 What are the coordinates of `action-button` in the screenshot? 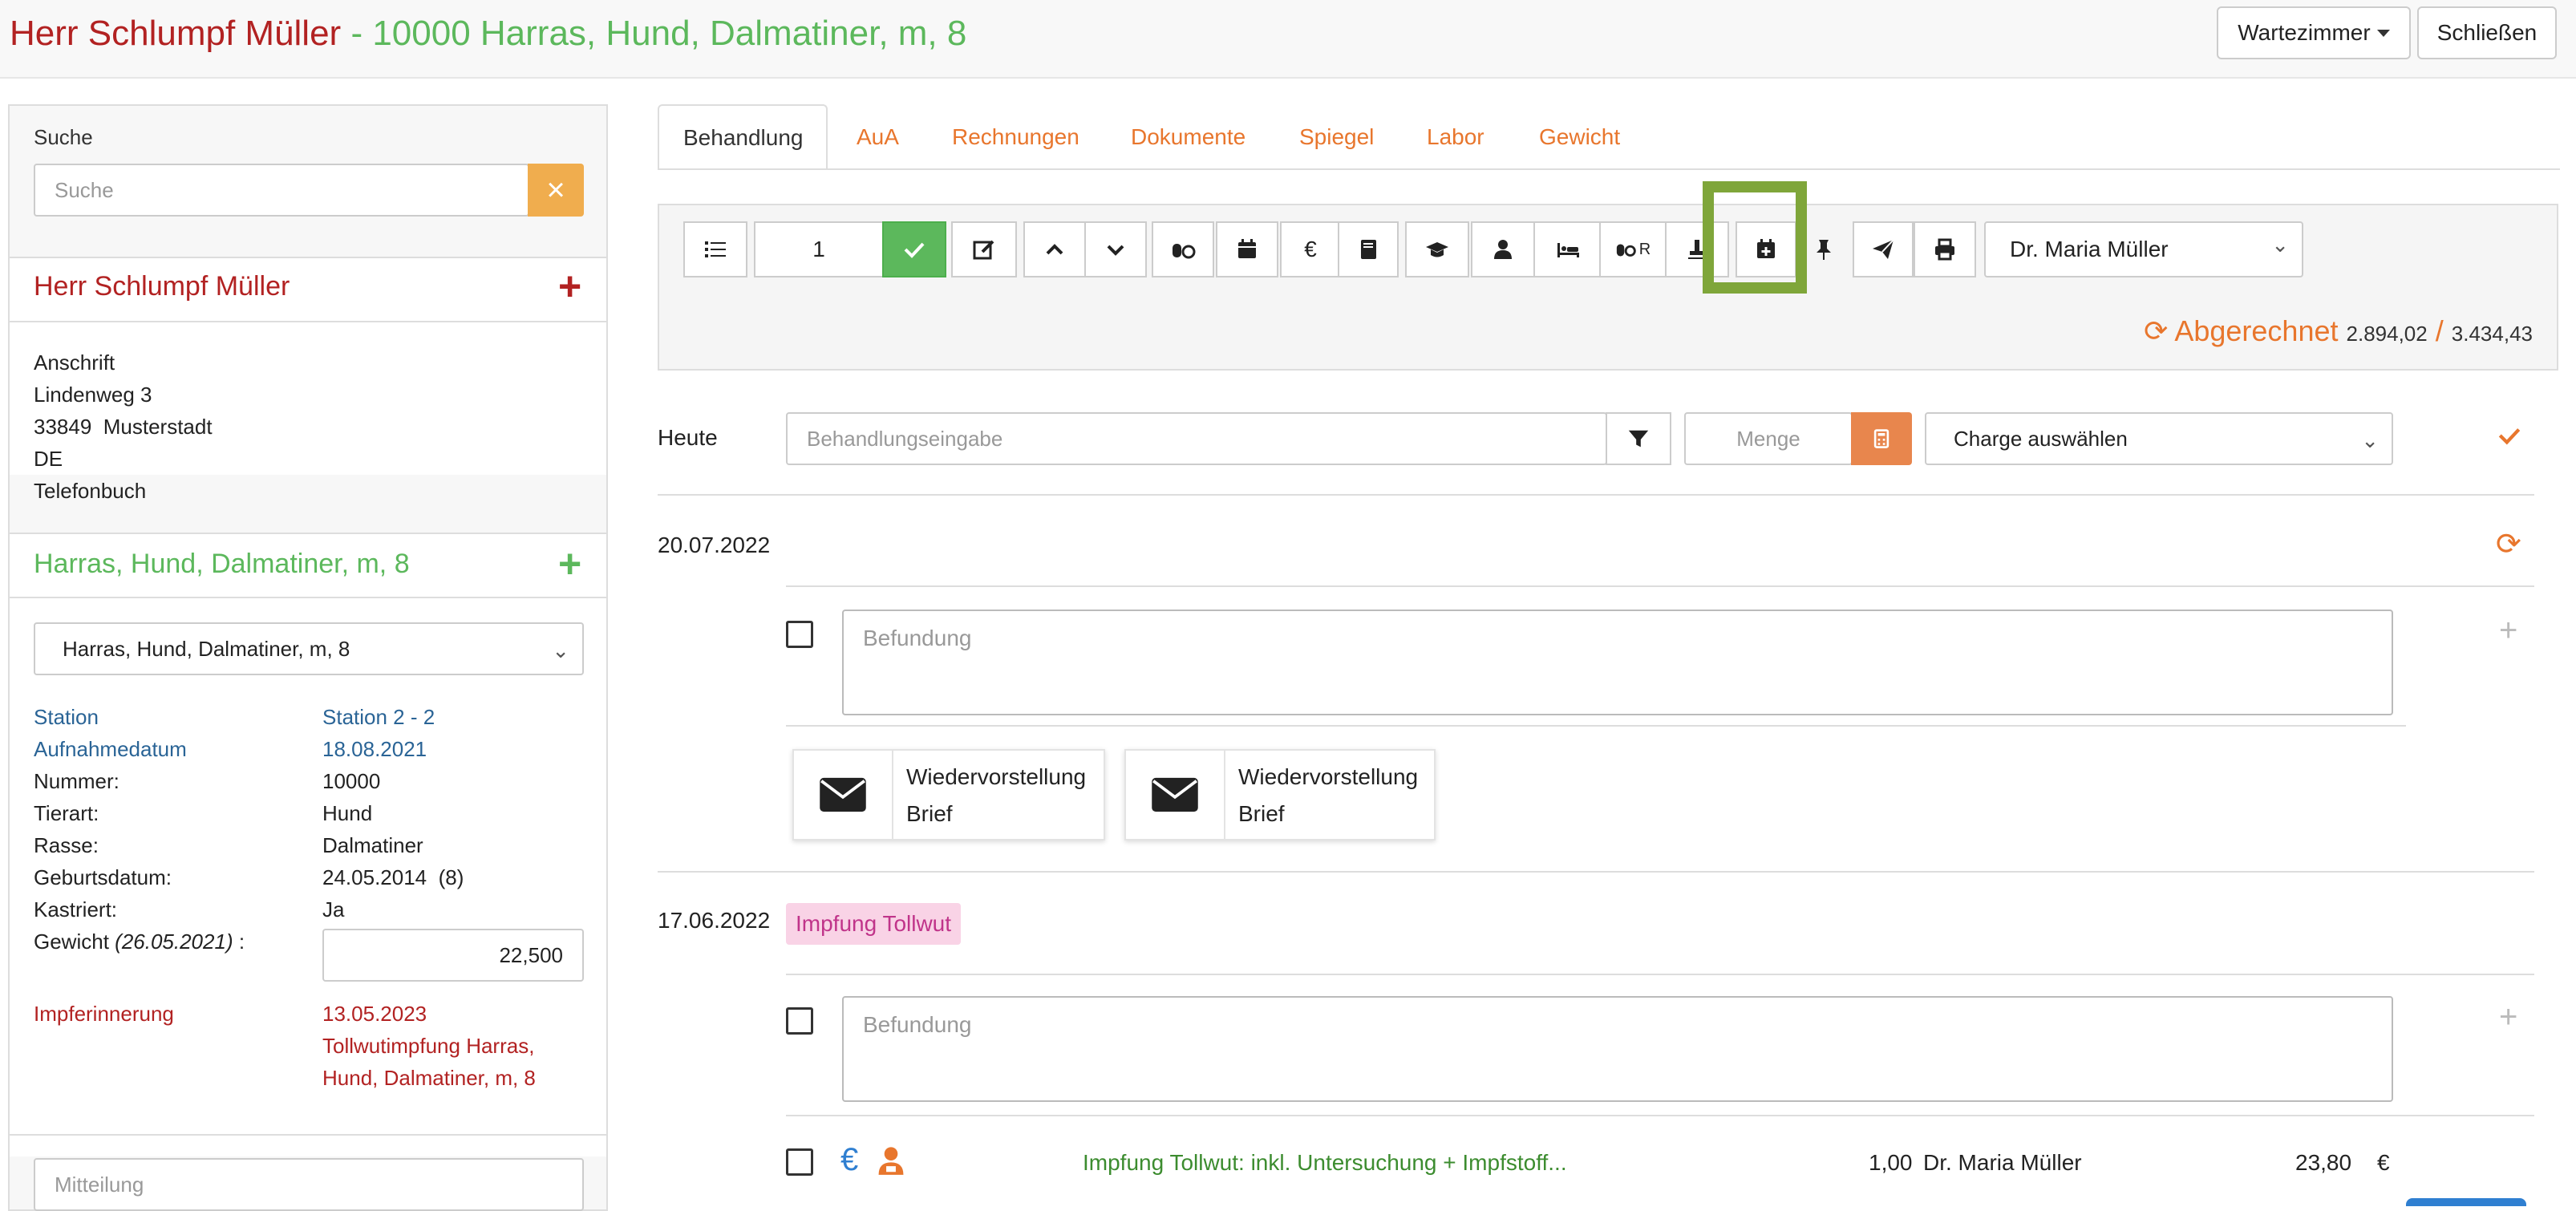 It's located at (2466, 1202).